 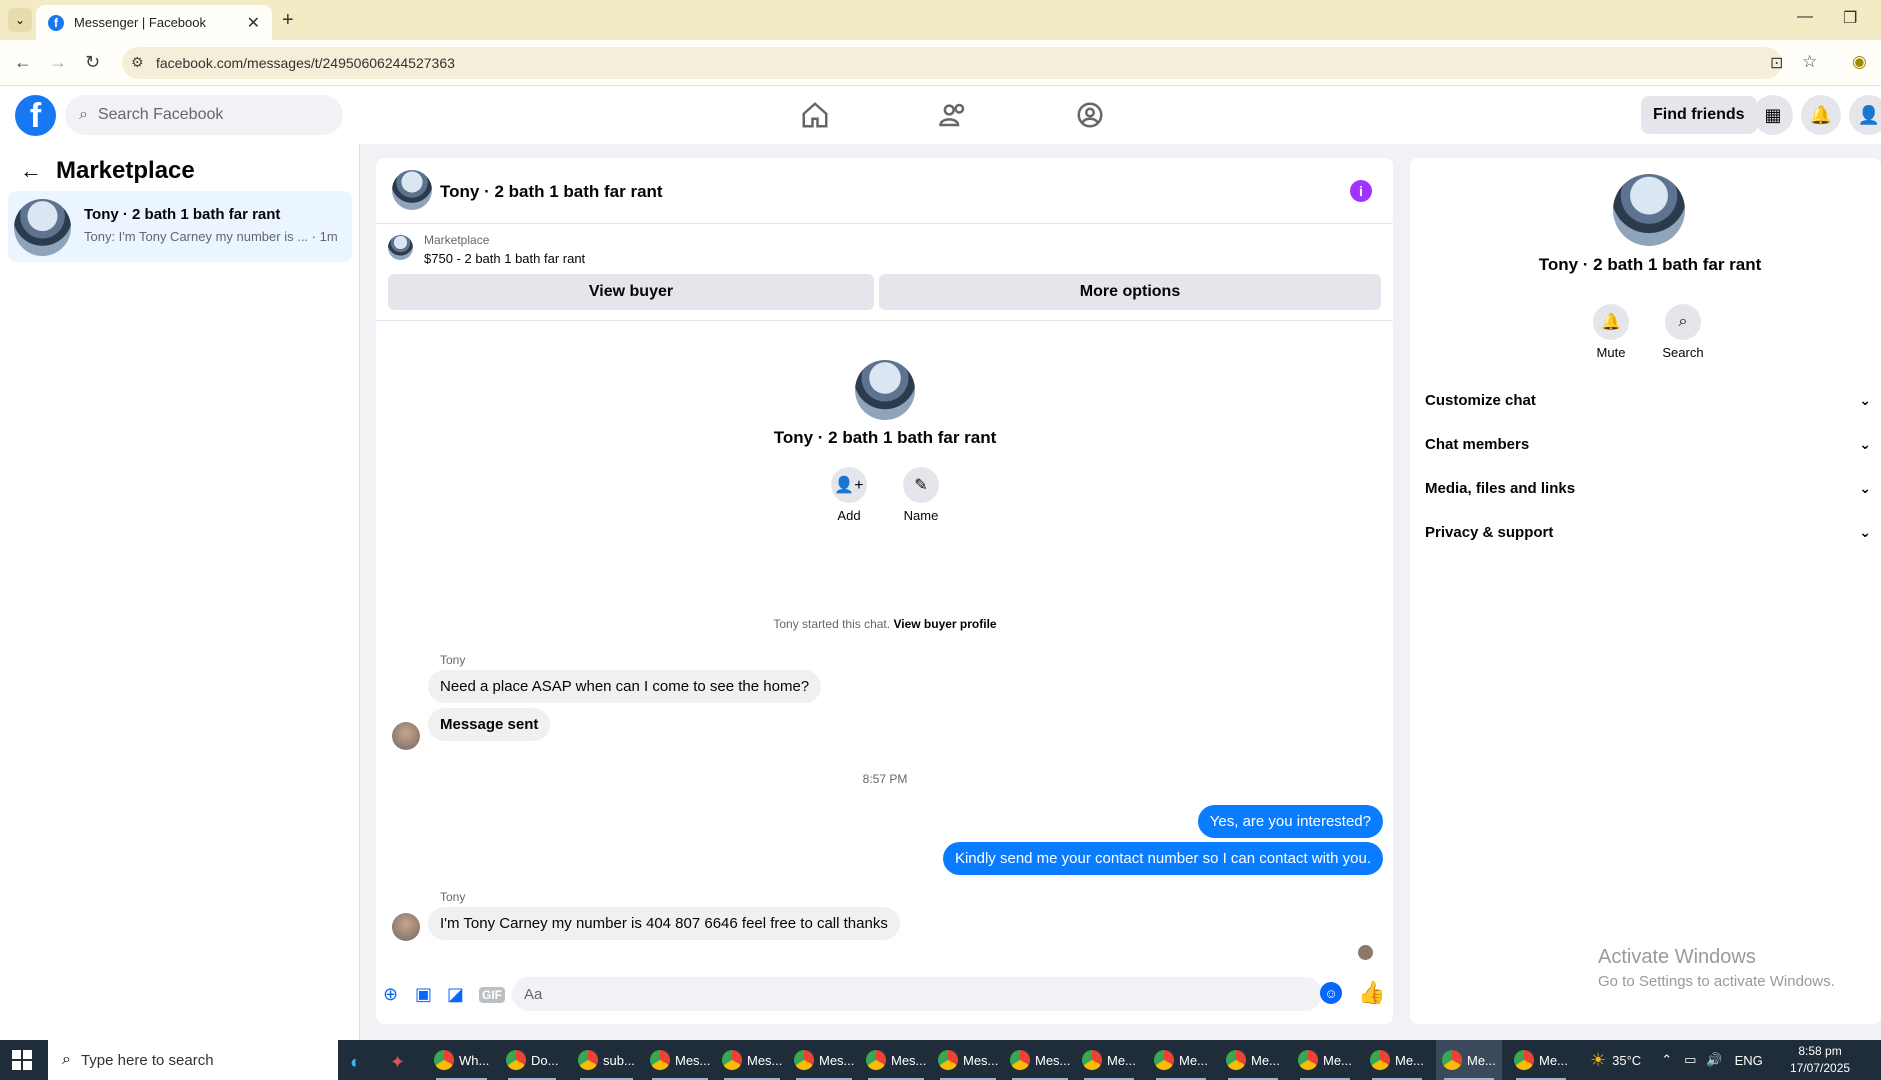 What do you see at coordinates (1611, 322) in the screenshot?
I see `mute-bell-icon: 🔔` at bounding box center [1611, 322].